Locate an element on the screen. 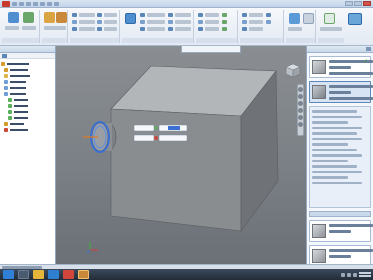 Image resolution: width=373 pixels, height=280 pixels. simulation-icon is located at coordinates (308, 18).